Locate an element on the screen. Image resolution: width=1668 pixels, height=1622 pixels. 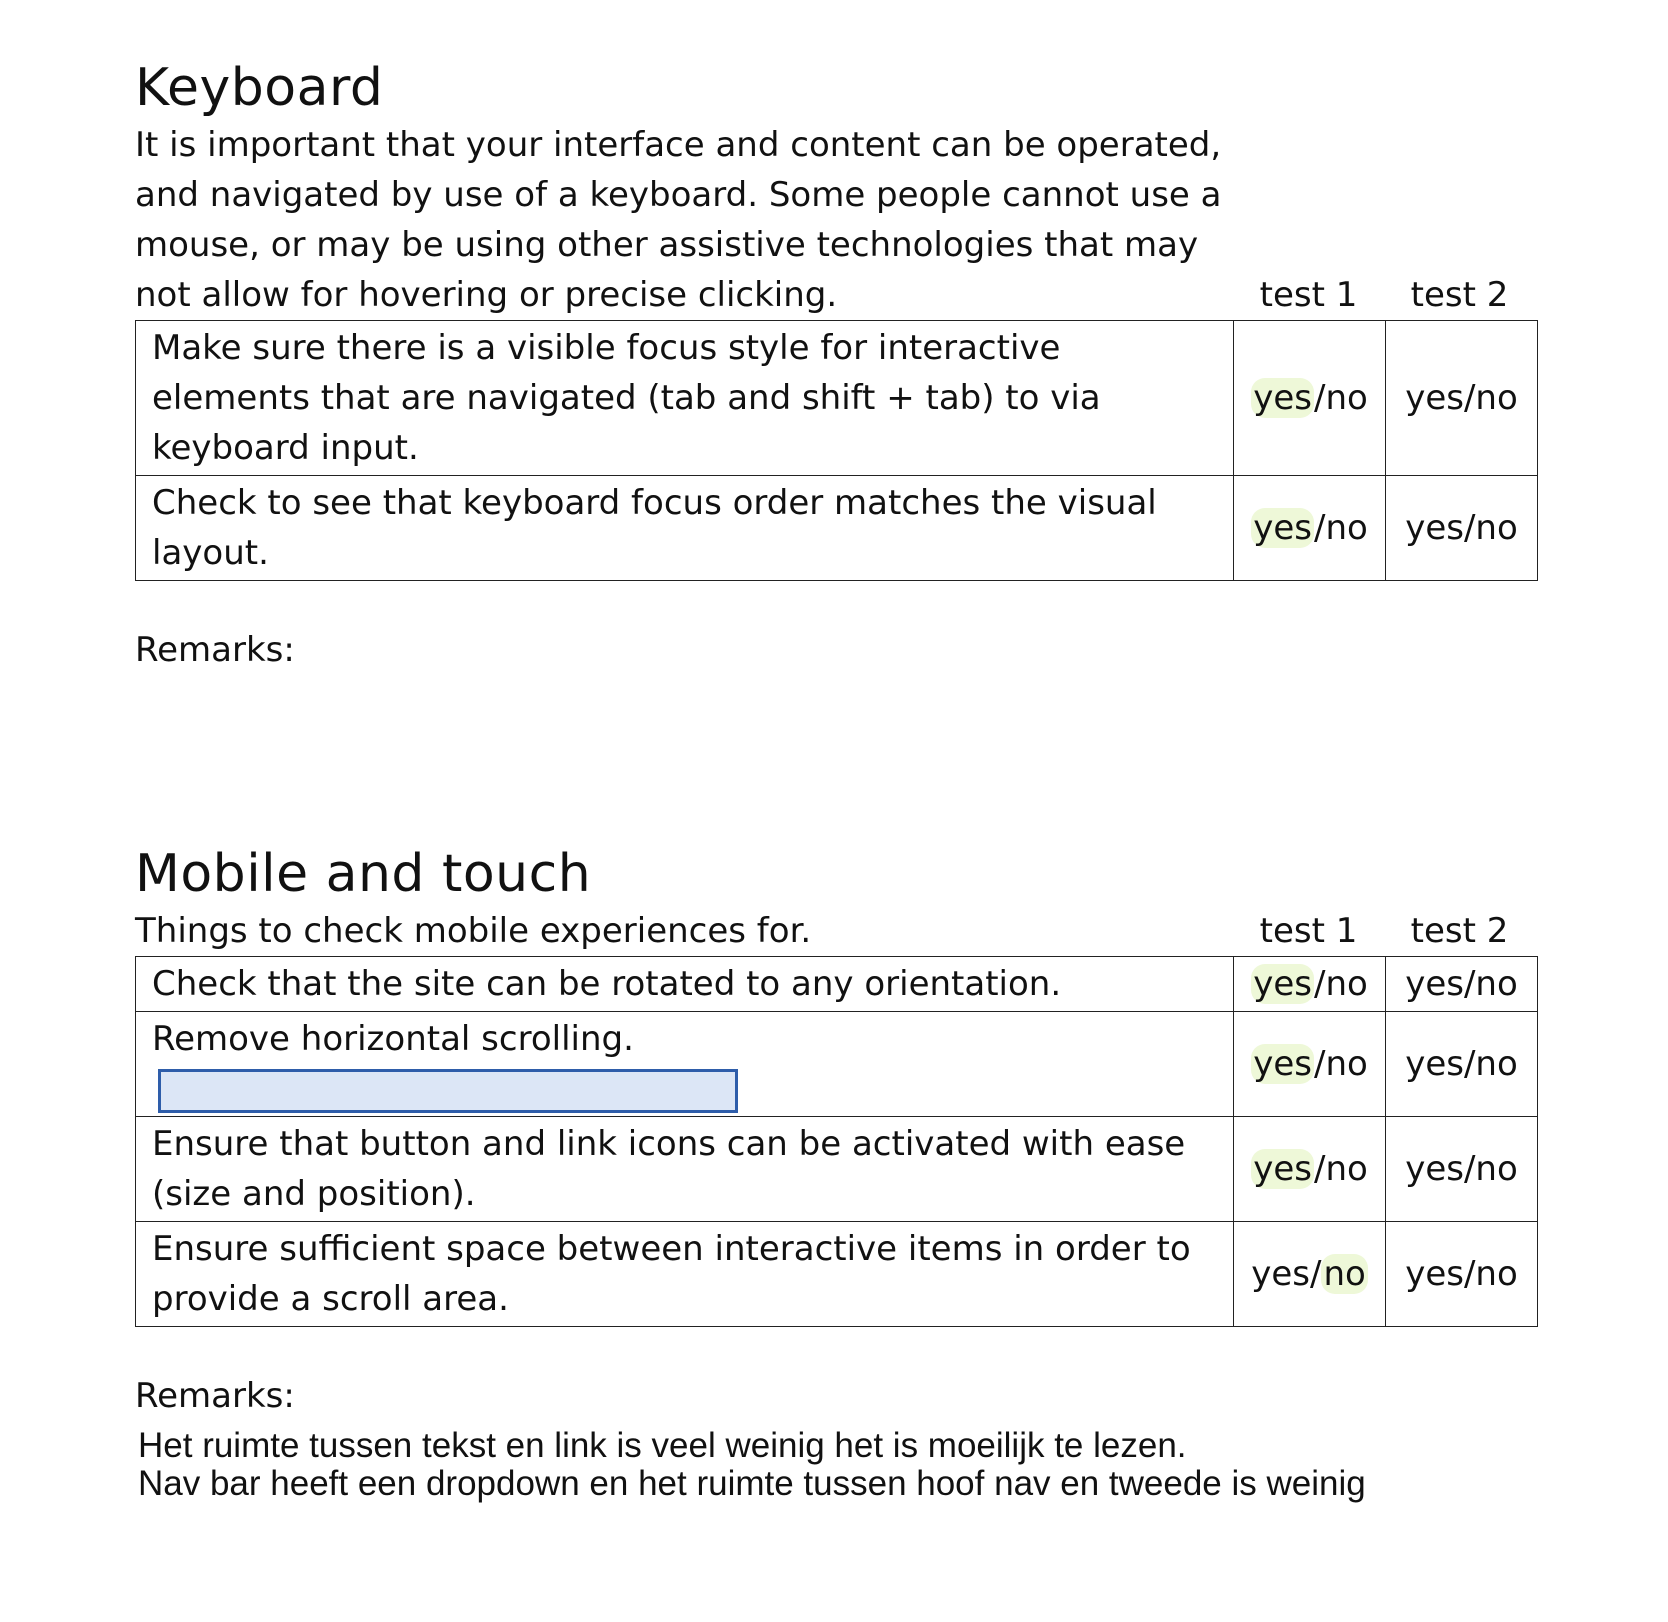
focus-highlight-box is located at coordinates (448, 1090).